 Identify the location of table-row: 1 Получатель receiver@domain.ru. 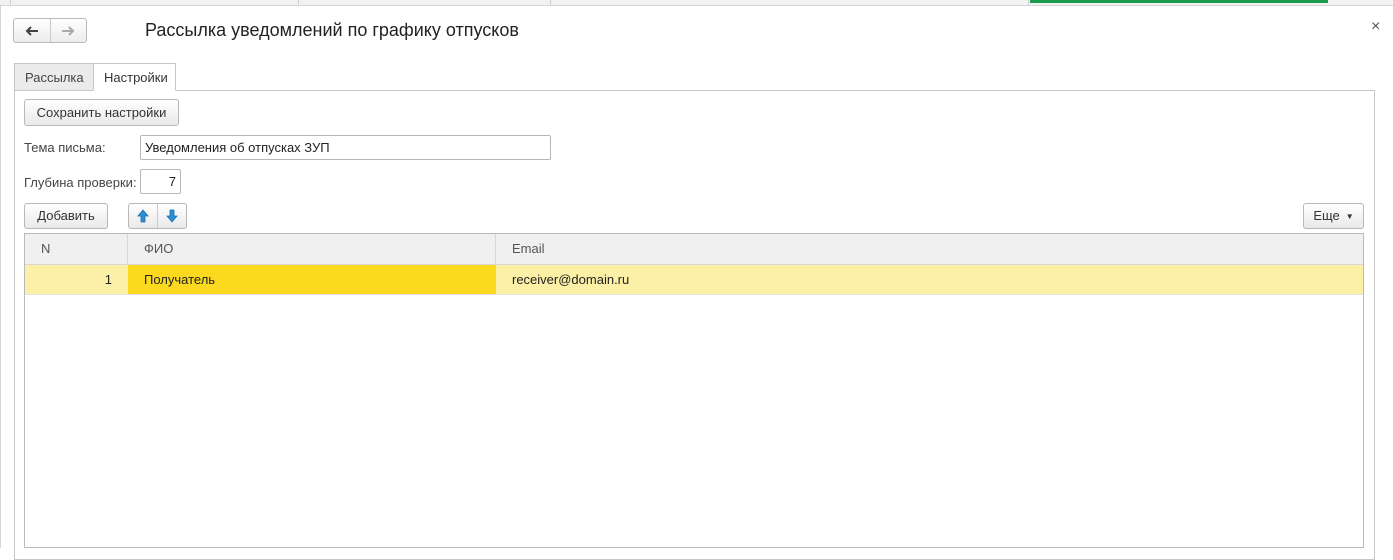
(694, 280).